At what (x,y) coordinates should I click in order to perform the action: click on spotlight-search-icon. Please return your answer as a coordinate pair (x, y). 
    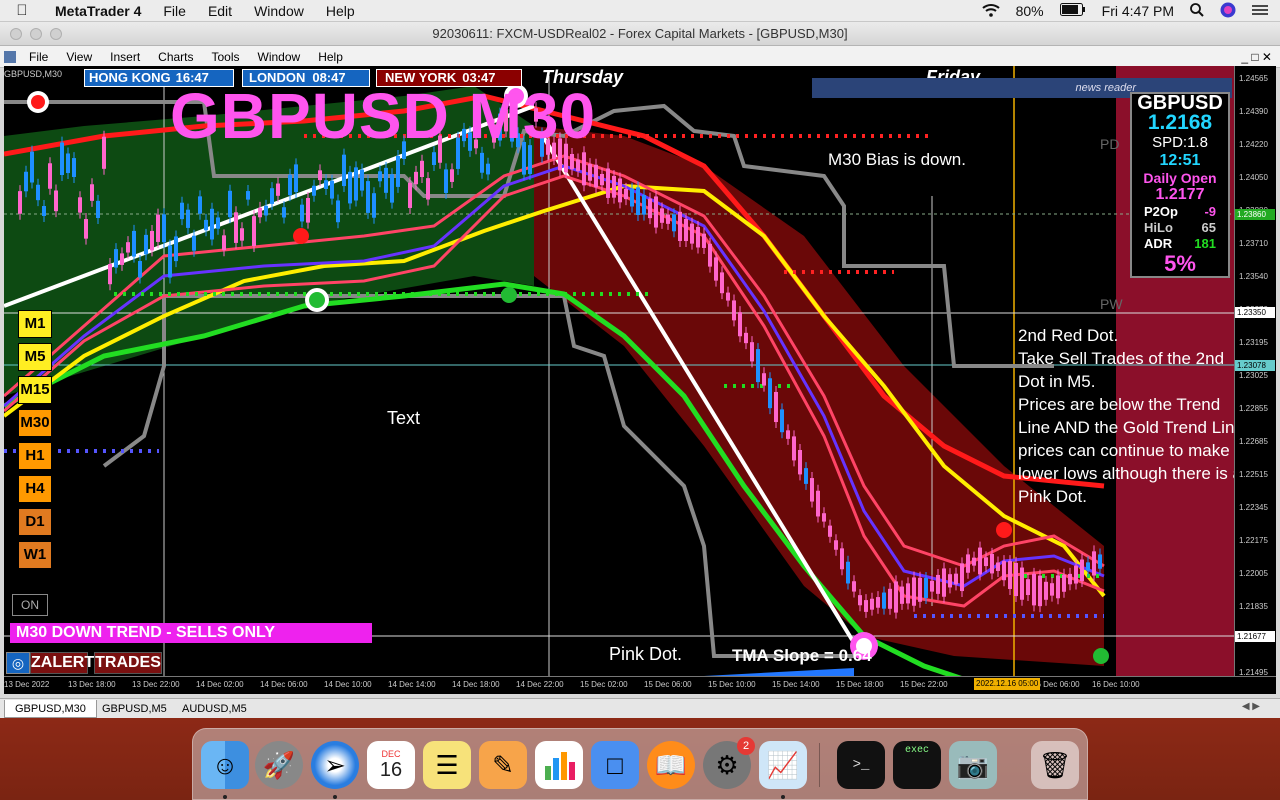
    Looking at the image, I should click on (1197, 11).